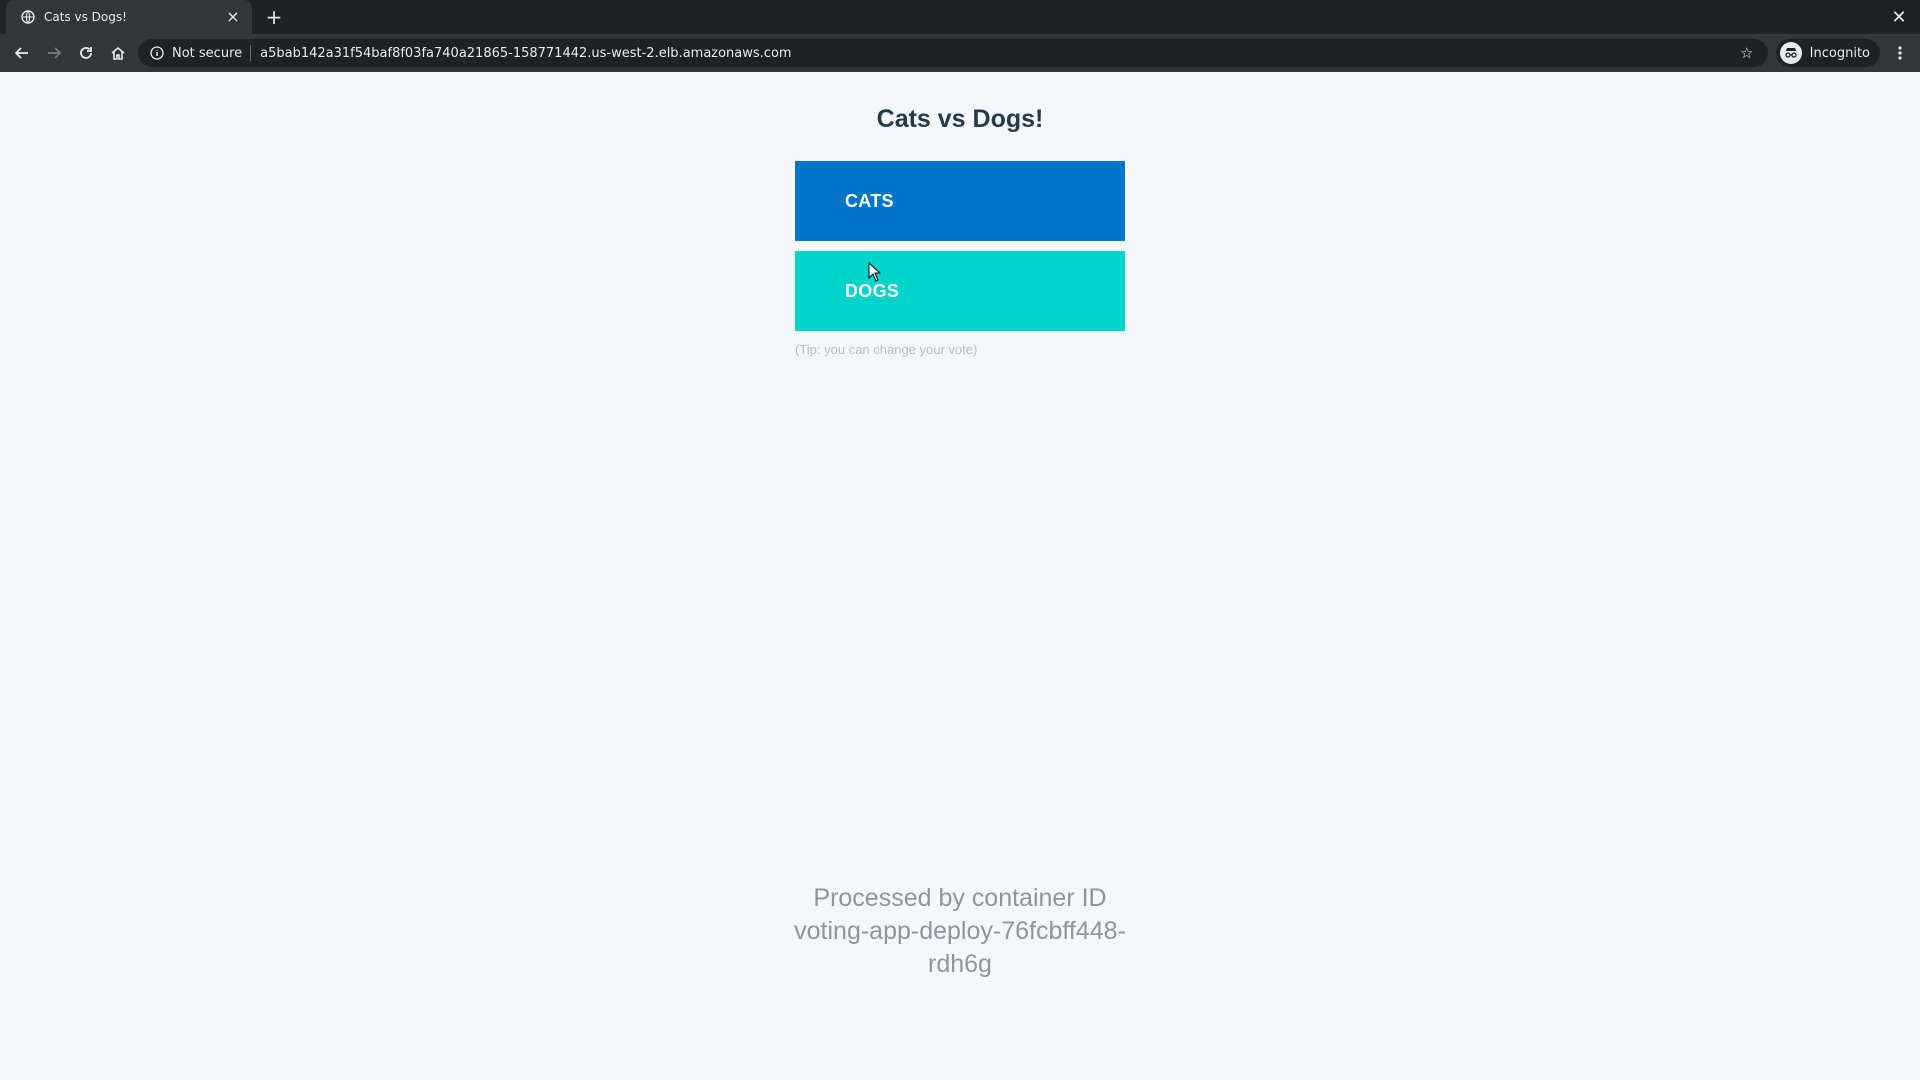 Image resolution: width=1920 pixels, height=1080 pixels. Describe the element at coordinates (274, 17) in the screenshot. I see `new-tab-icon: +` at that location.